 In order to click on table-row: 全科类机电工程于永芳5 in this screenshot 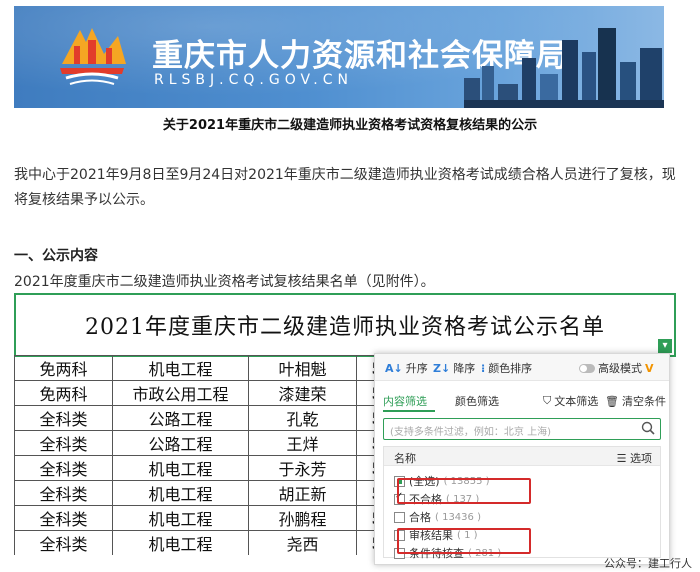, I will do `click(205, 468)`.